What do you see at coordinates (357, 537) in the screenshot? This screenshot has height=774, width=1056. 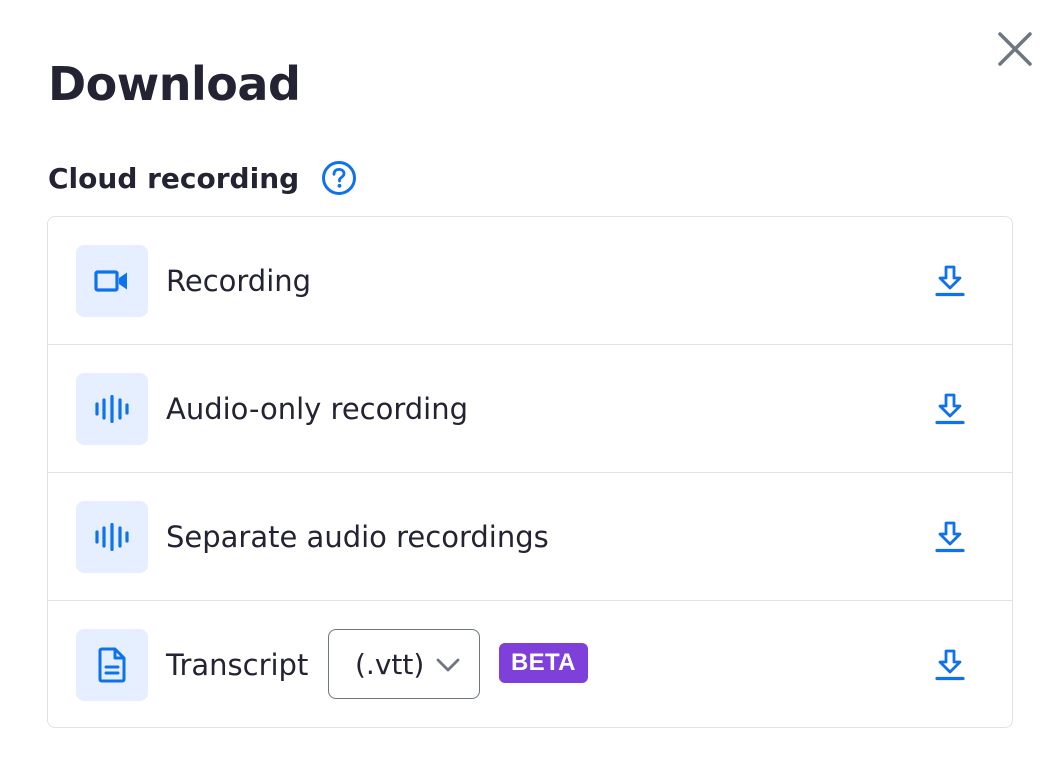 I see `separate-audio-label: Separate audio recordings` at bounding box center [357, 537].